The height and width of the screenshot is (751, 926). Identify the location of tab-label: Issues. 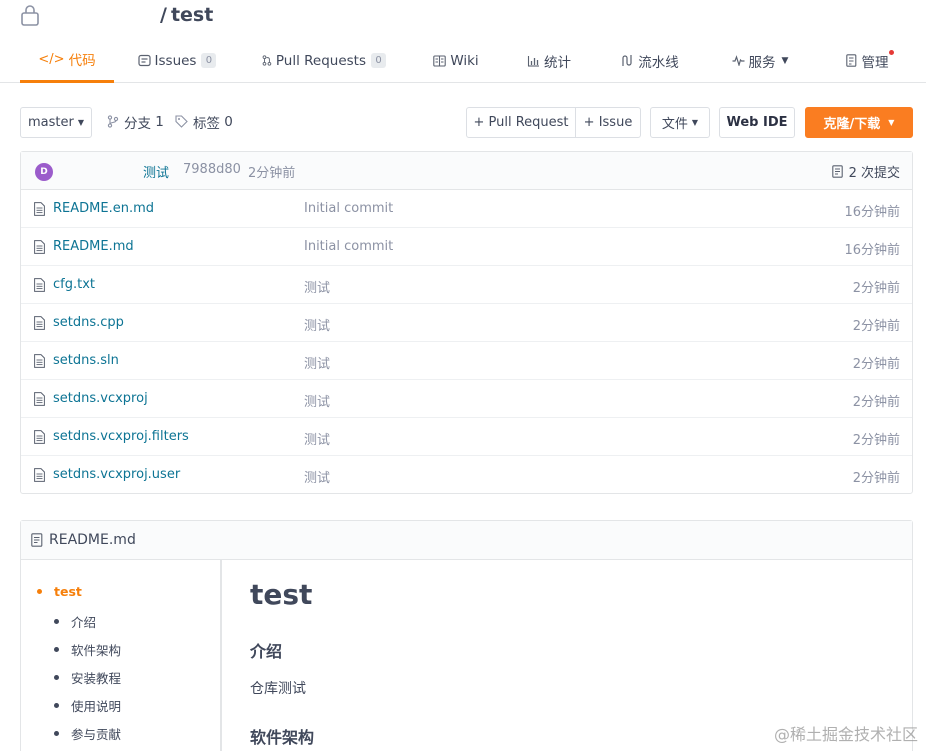
(175, 60).